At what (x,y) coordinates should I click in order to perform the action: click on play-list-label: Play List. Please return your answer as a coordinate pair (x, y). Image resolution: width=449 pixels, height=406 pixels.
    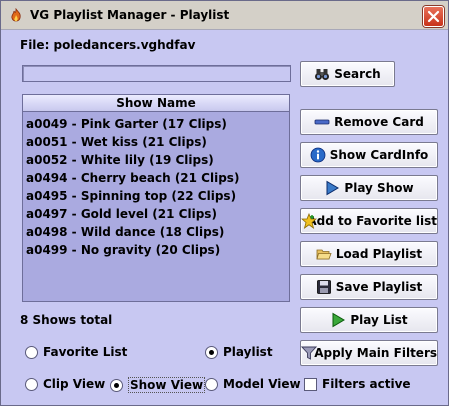
    Looking at the image, I should click on (379, 320).